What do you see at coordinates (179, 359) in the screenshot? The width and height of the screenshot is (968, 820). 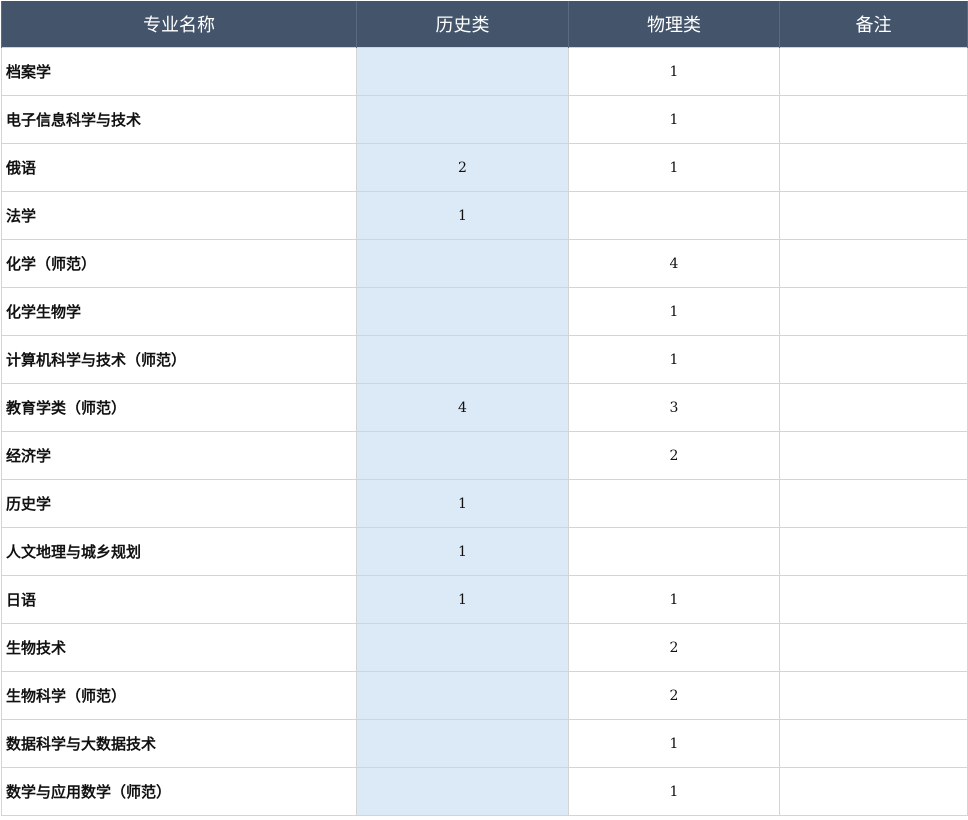 I see `major-cell: 计算机科学与技术（师范）` at bounding box center [179, 359].